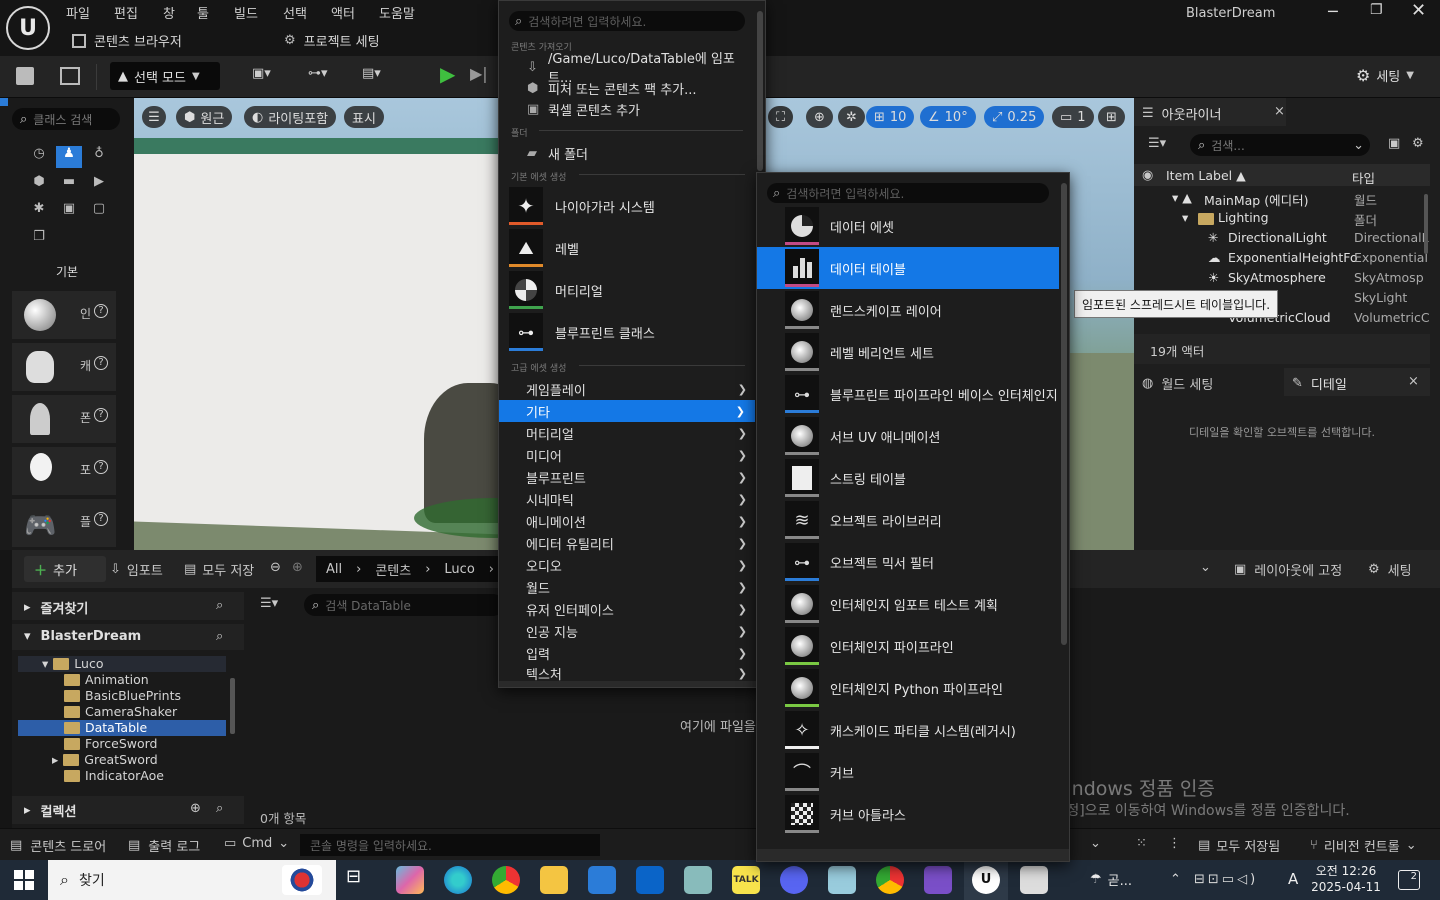 The width and height of the screenshot is (1440, 900). I want to click on asset-sub-uv: 서브 UV 애니메이션, so click(908, 436).